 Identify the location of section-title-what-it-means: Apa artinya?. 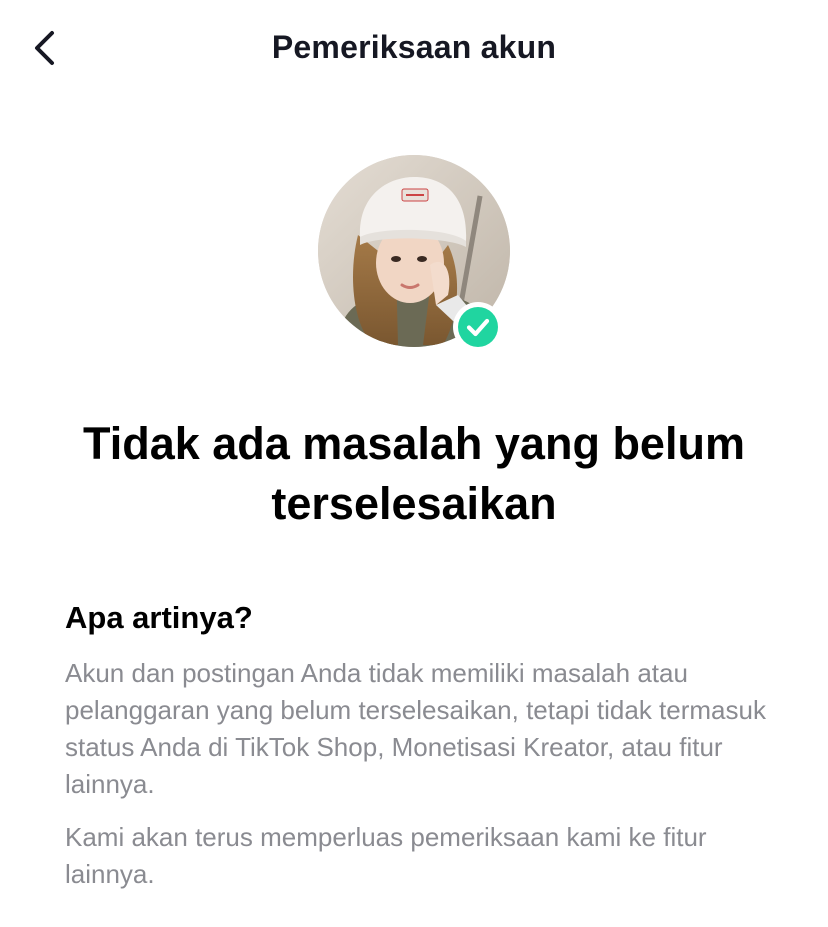
(159, 617).